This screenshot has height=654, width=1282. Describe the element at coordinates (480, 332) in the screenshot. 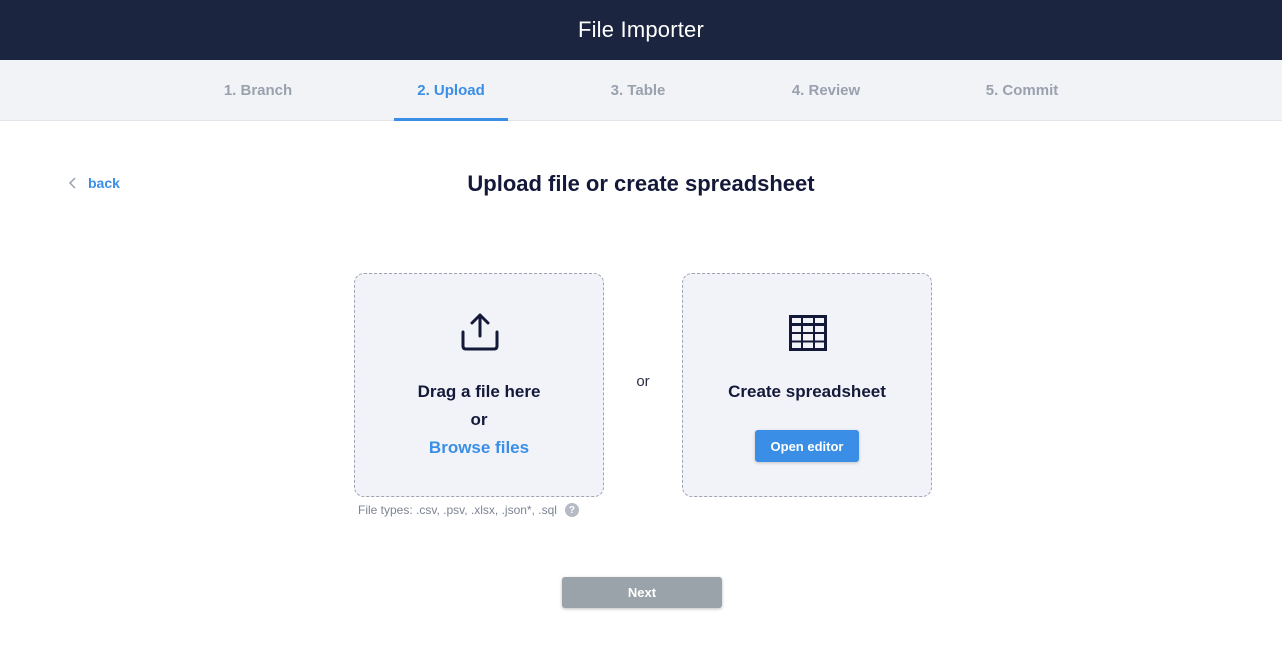

I see `upload-icon` at that location.